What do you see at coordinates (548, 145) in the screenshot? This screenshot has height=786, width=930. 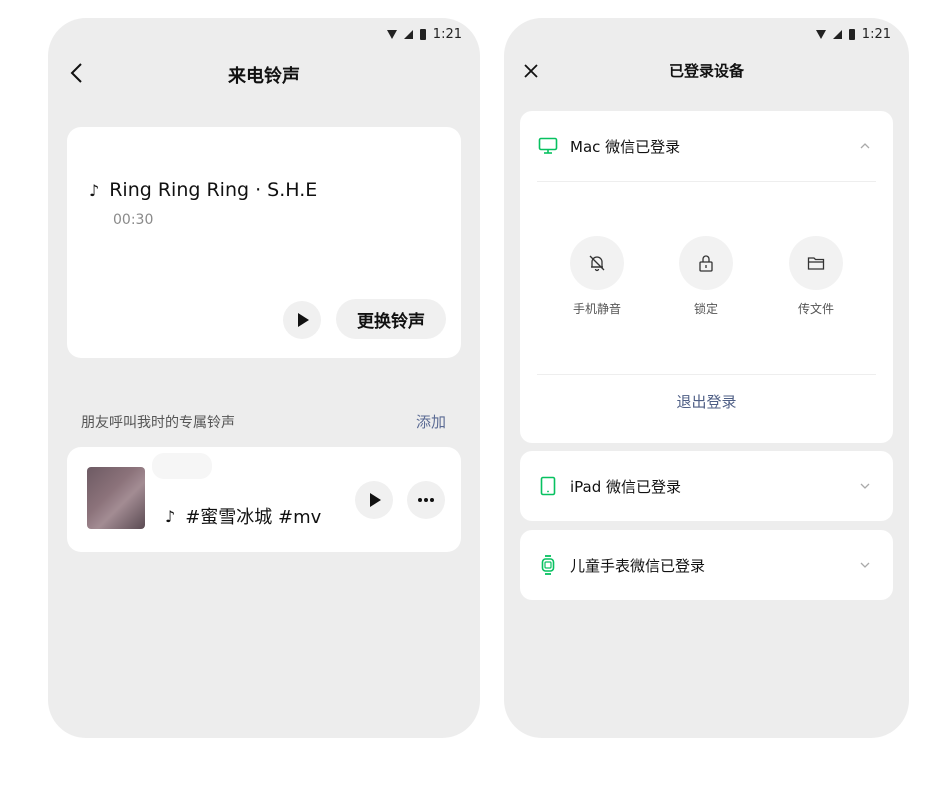 I see `monitor-icon` at bounding box center [548, 145].